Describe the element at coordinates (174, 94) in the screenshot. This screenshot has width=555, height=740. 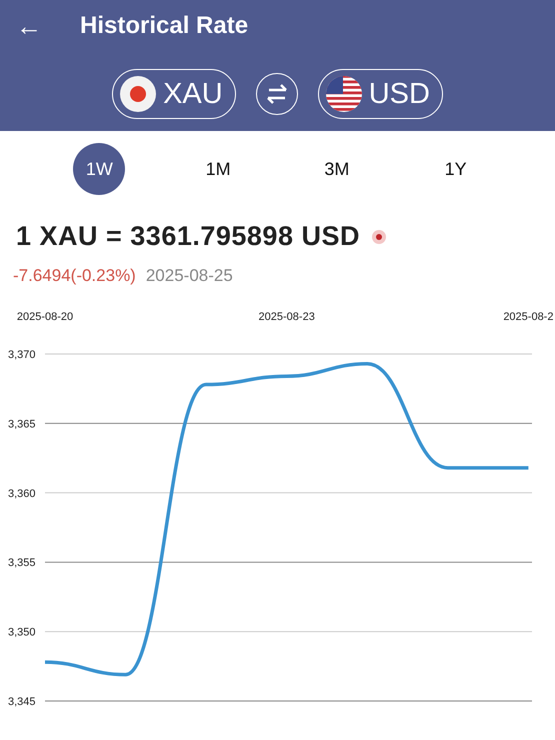
I see `base-currency-selector: XAU` at that location.